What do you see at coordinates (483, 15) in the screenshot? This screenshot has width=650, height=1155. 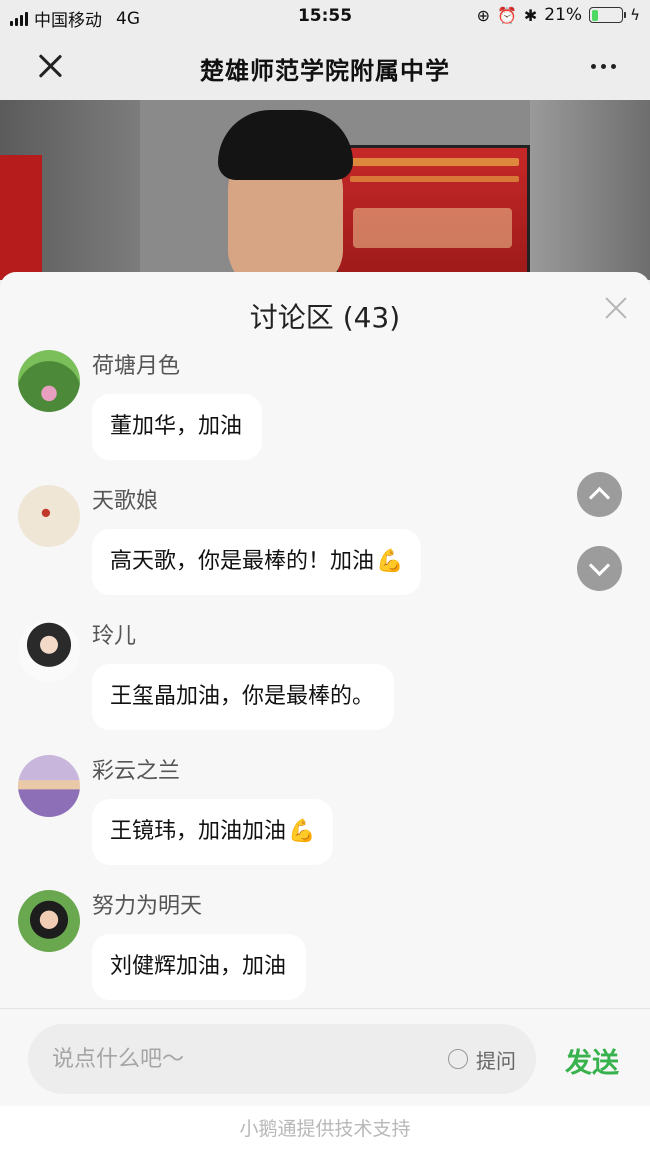 I see `rotation-lock-icon: ⊕` at bounding box center [483, 15].